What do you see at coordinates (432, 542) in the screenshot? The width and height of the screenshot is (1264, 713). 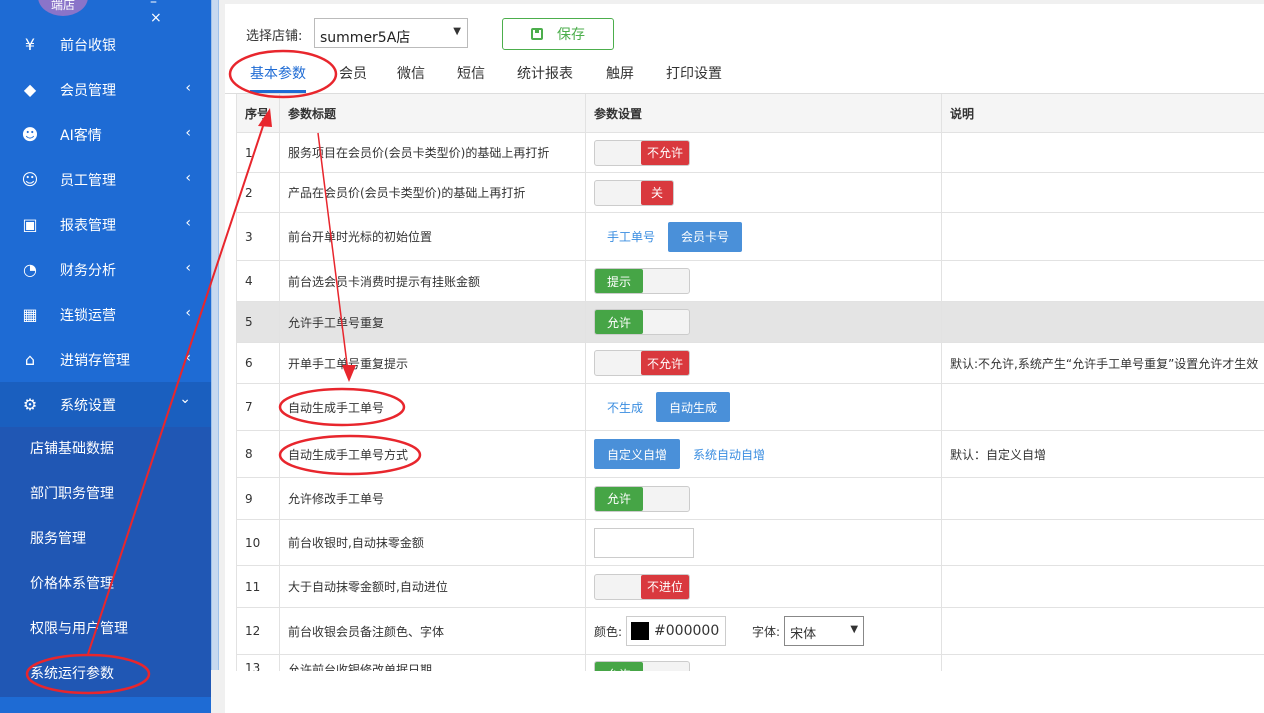 I see `param-title: 前台收银时,自动抹零金额` at bounding box center [432, 542].